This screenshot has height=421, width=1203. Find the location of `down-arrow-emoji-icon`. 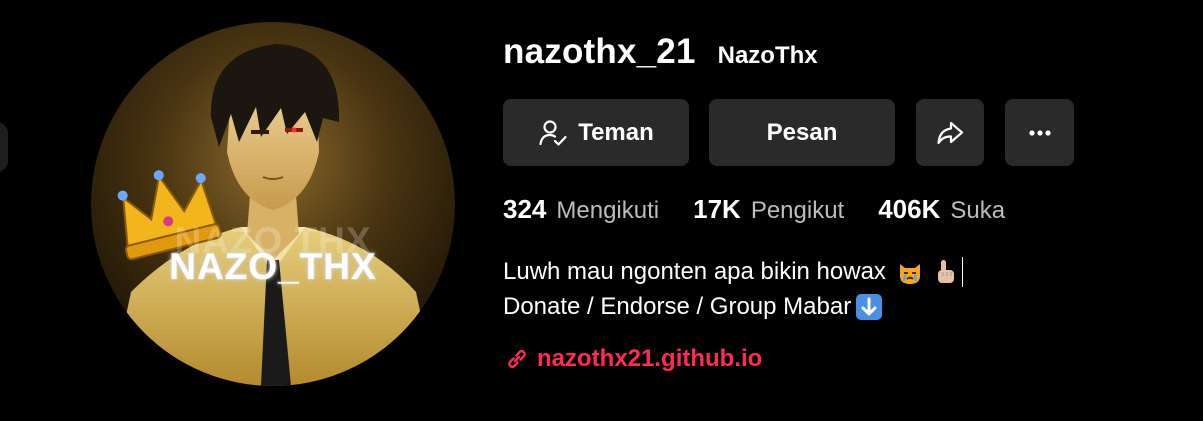

down-arrow-emoji-icon is located at coordinates (869, 307).